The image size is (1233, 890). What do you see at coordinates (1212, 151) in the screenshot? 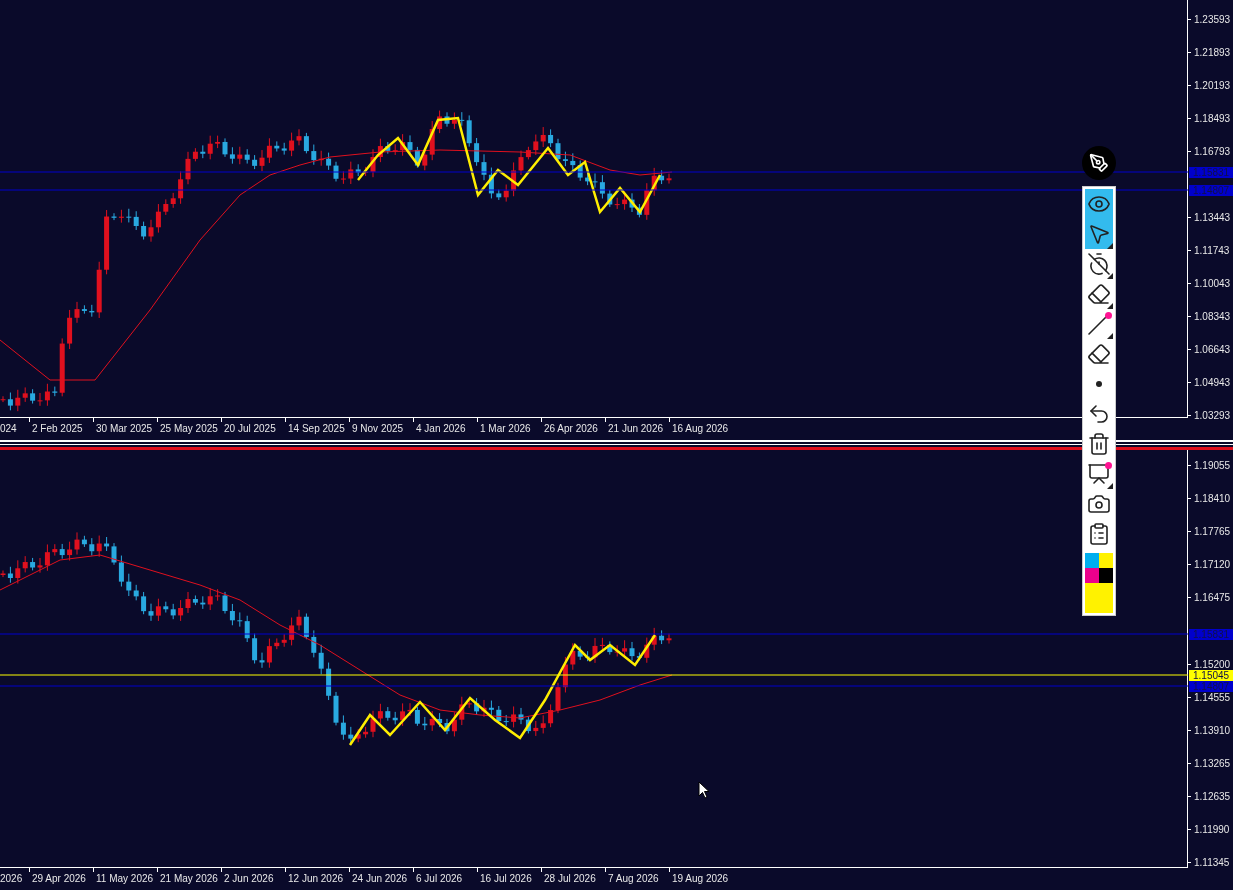
I see `price-tick-label: 1.16793` at bounding box center [1212, 151].